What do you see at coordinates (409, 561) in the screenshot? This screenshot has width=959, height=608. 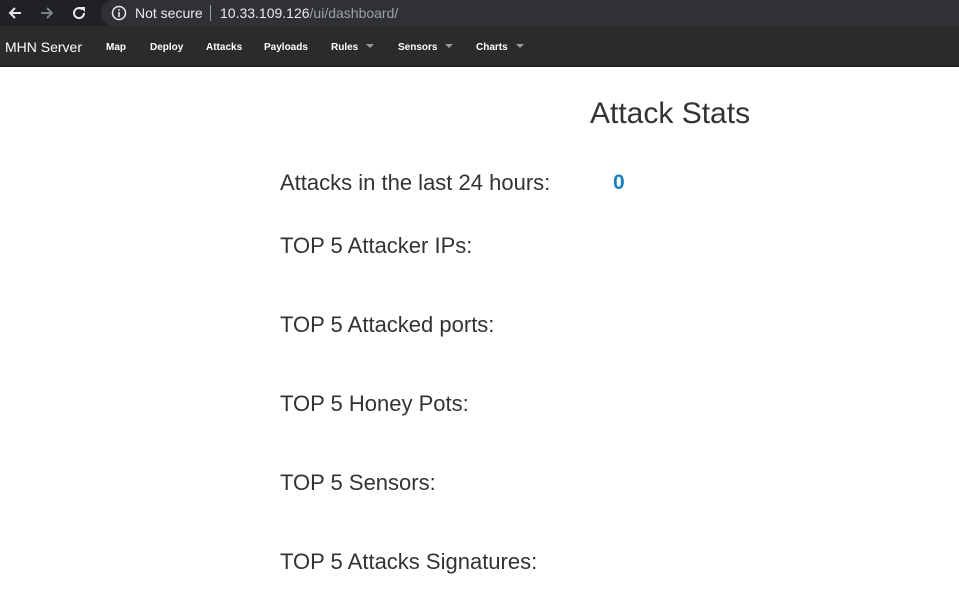 I see `top-attack-signatures-heading: TOP 5 Attacks Signatures:` at bounding box center [409, 561].